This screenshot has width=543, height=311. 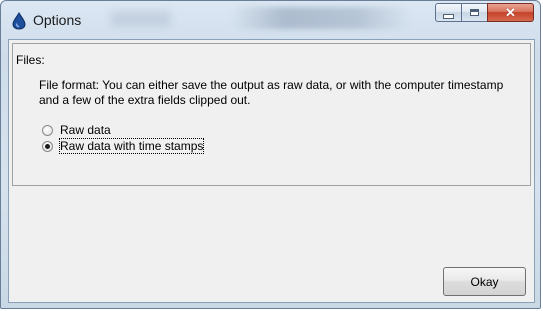 I want to click on radio-raw-data-with-time-stamps: Raw data with time stamps, so click(x=123, y=146).